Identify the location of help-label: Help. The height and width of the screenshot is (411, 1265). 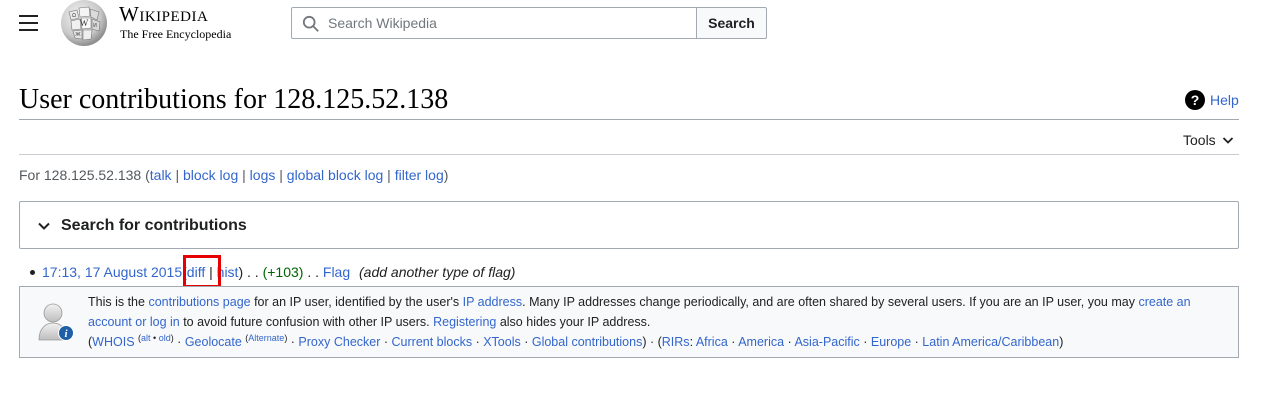
(1224, 100).